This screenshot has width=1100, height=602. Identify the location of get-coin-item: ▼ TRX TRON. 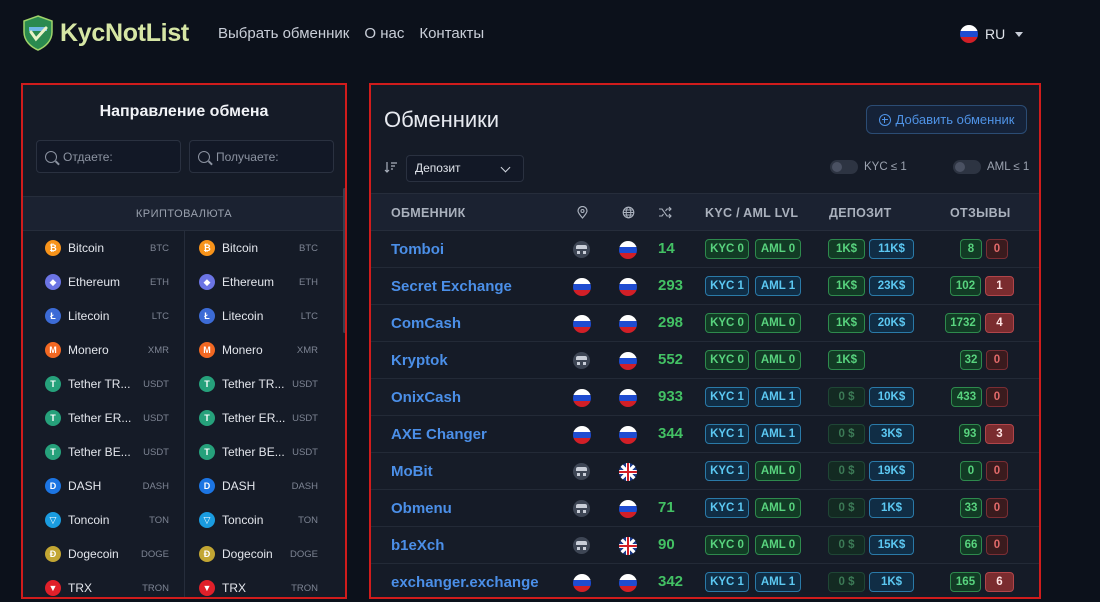
(263, 584).